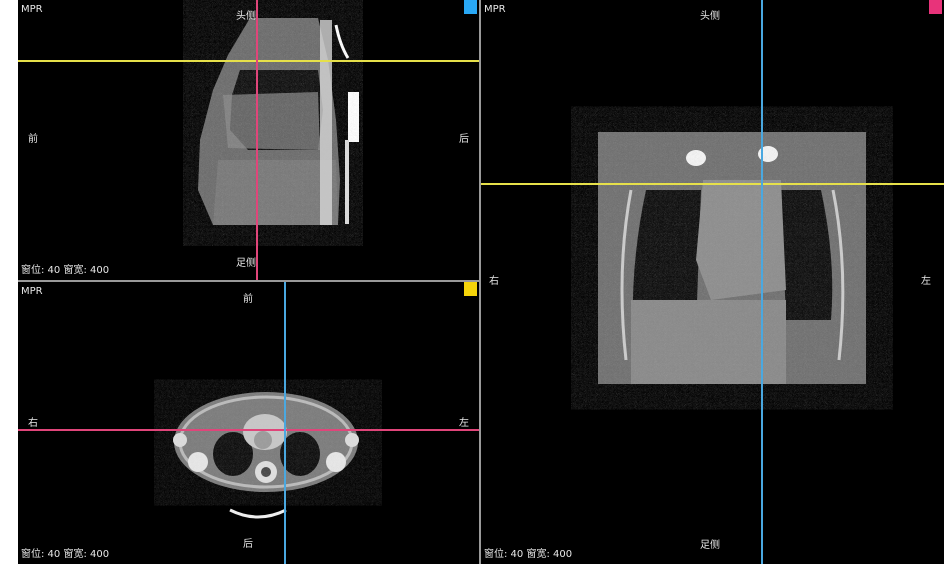 This screenshot has height=564, width=944. Describe the element at coordinates (248, 299) in the screenshot. I see `orientation-top-label: 前` at that location.